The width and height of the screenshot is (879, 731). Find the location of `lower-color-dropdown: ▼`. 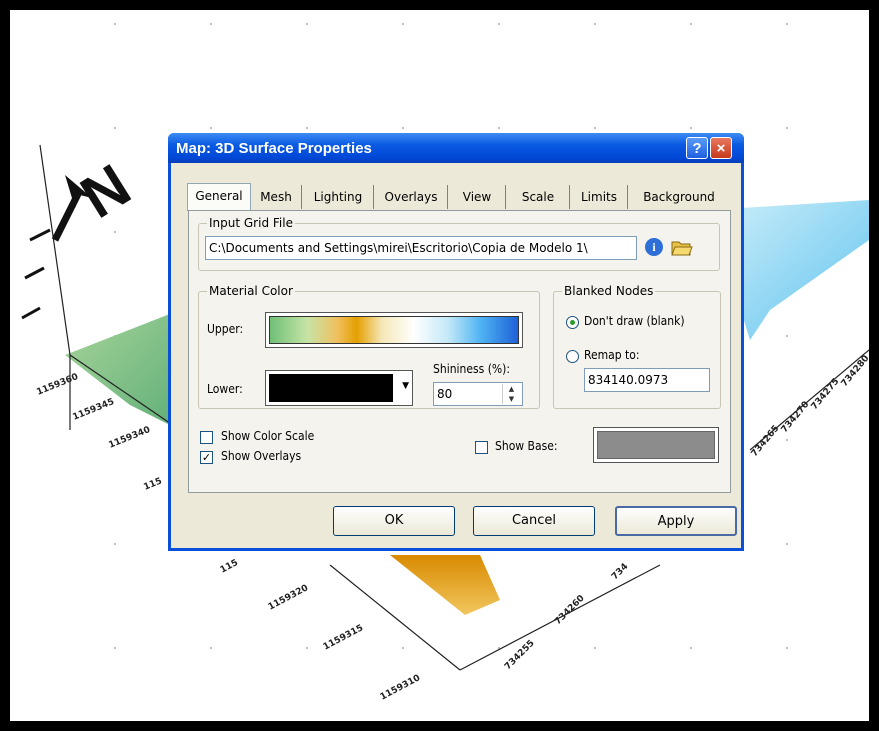

lower-color-dropdown: ▼ is located at coordinates (339, 388).